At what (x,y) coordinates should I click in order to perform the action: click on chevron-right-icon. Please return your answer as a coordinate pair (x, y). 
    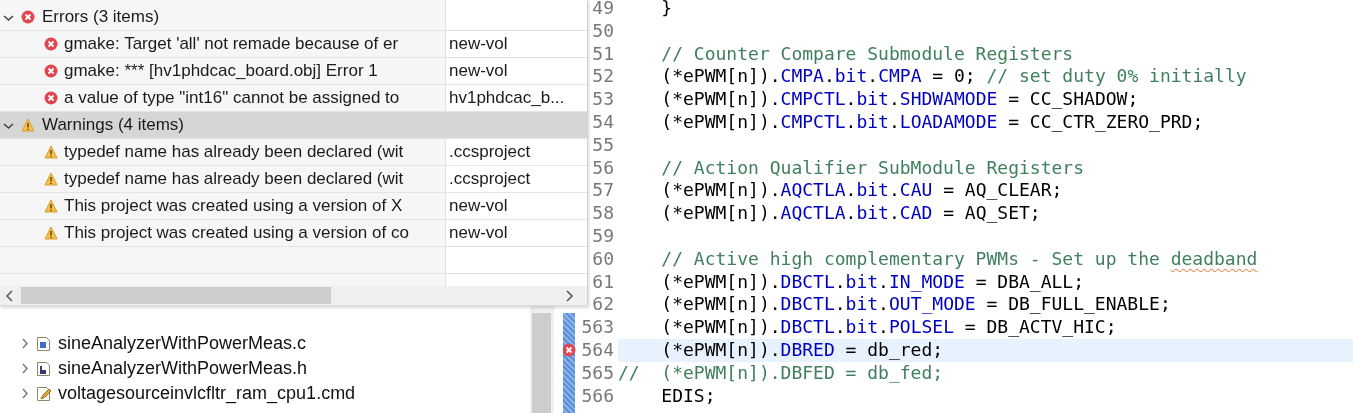
    Looking at the image, I should click on (569, 295).